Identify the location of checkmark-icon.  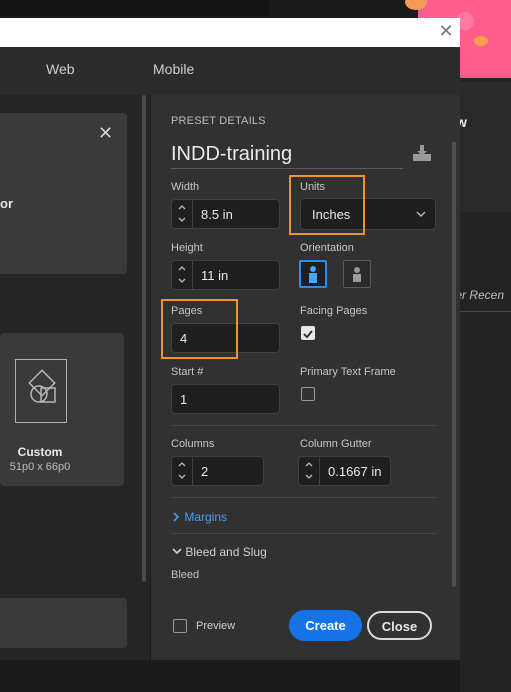
(308, 334).